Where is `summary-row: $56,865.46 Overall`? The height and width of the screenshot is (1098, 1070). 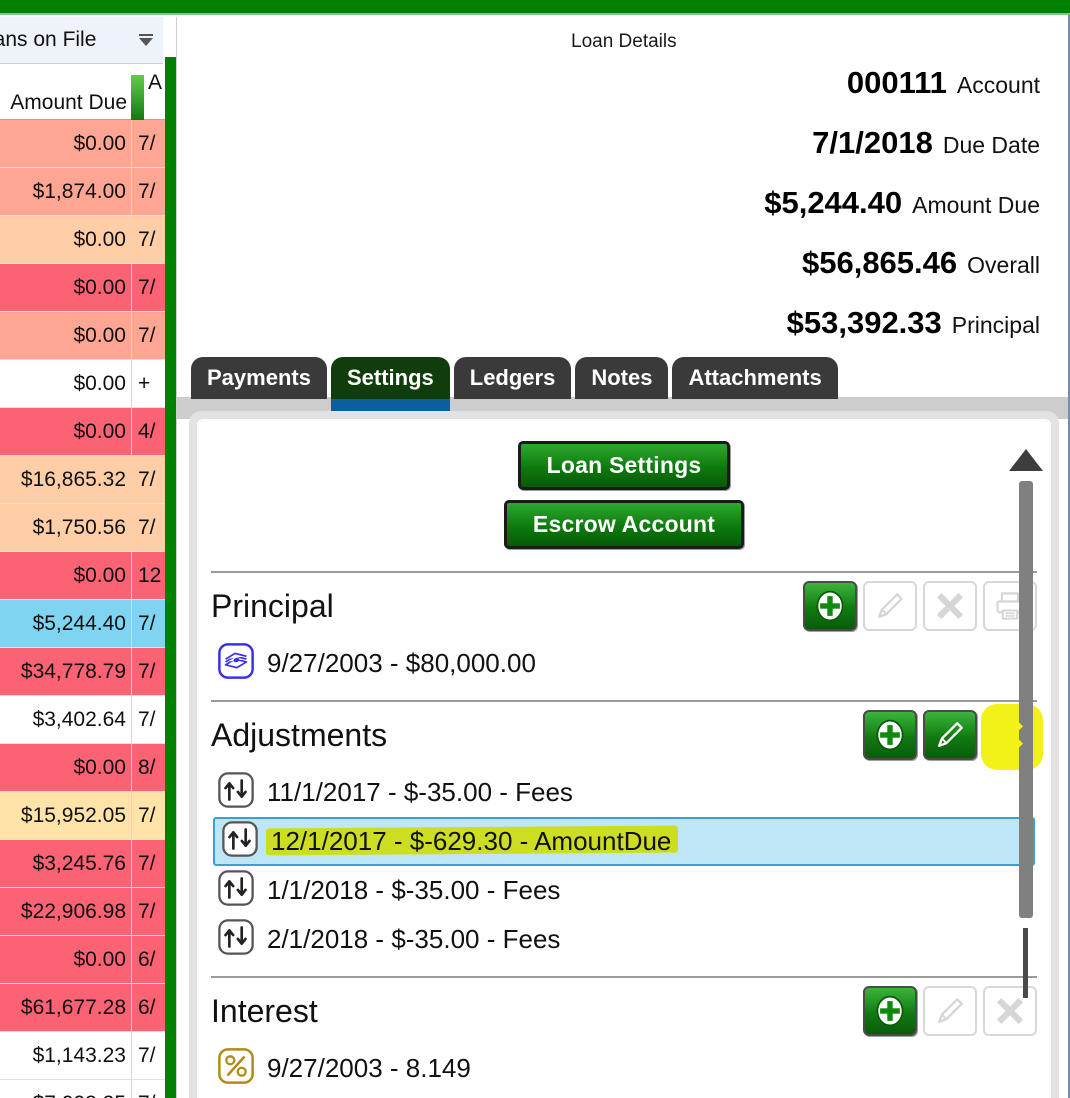 summary-row: $56,865.46 Overall is located at coordinates (690, 275).